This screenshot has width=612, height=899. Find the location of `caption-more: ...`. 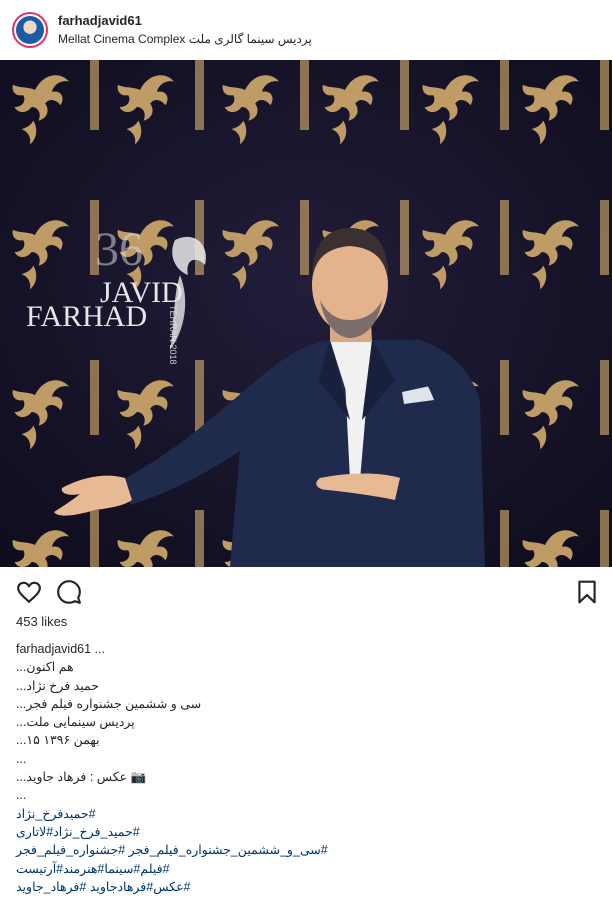

caption-more: ... is located at coordinates (100, 649).